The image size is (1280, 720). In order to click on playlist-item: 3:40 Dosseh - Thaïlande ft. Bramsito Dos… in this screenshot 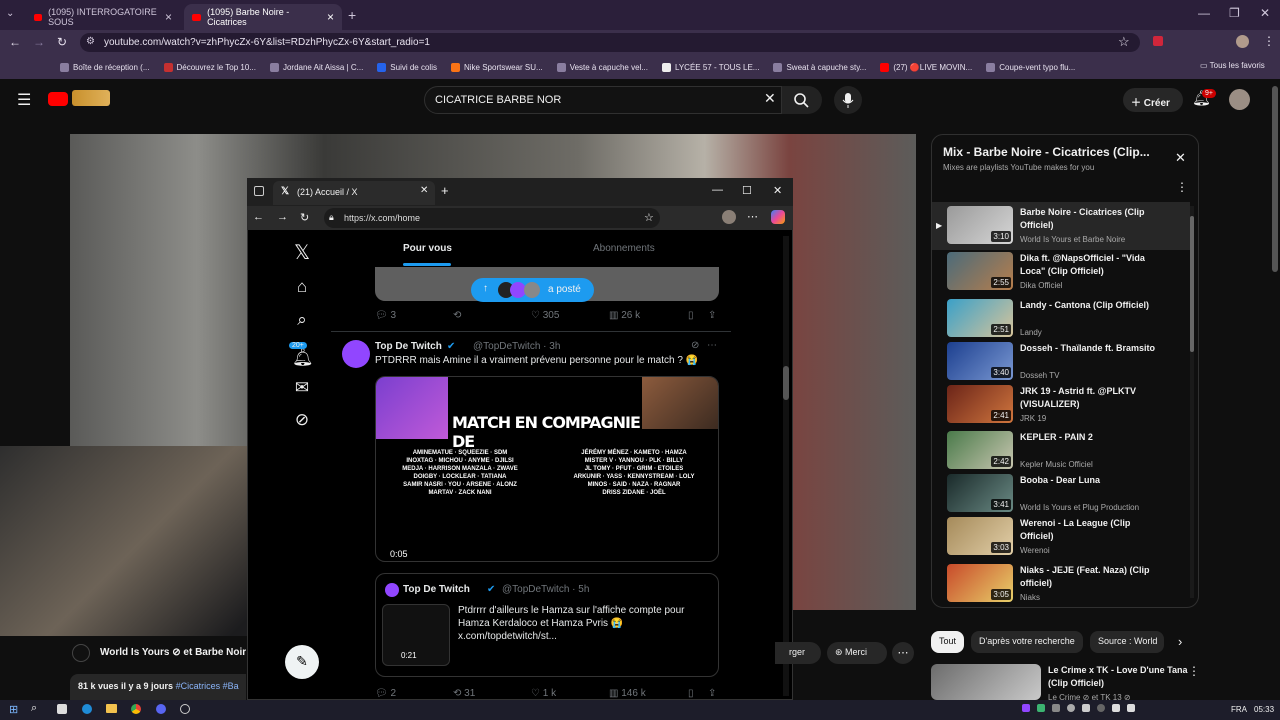, I will do `click(1067, 363)`.